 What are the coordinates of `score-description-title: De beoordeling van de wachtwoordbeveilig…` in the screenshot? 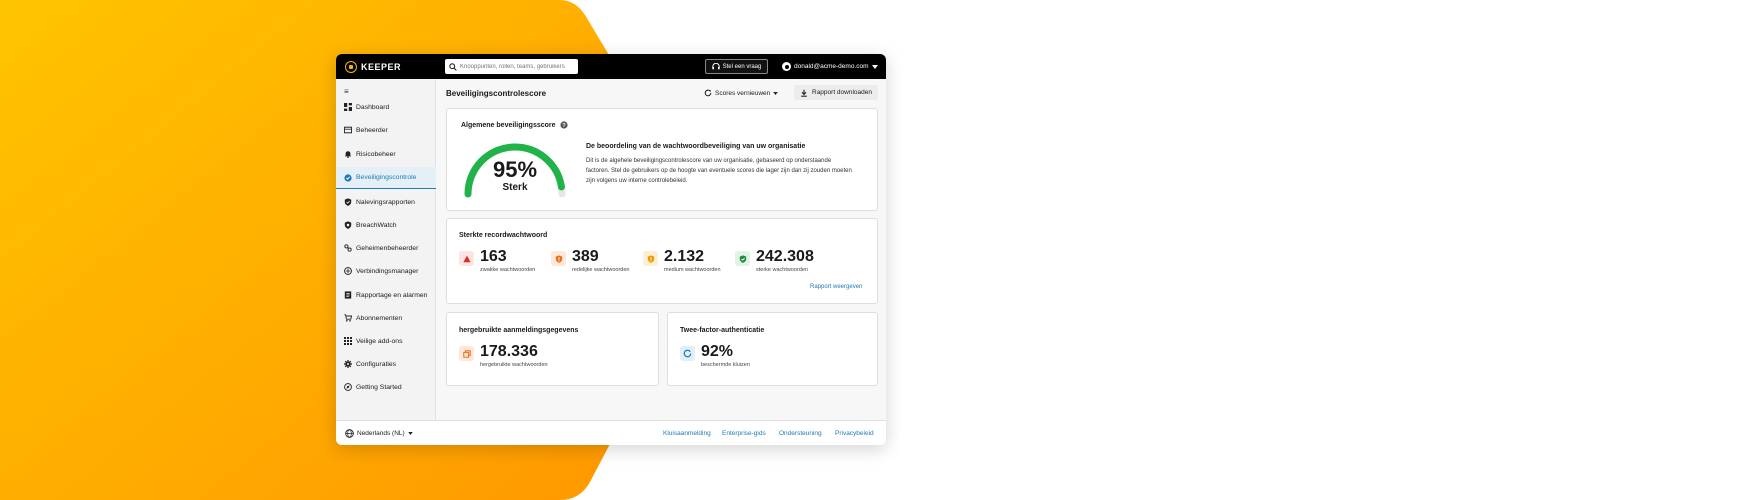 It's located at (696, 146).